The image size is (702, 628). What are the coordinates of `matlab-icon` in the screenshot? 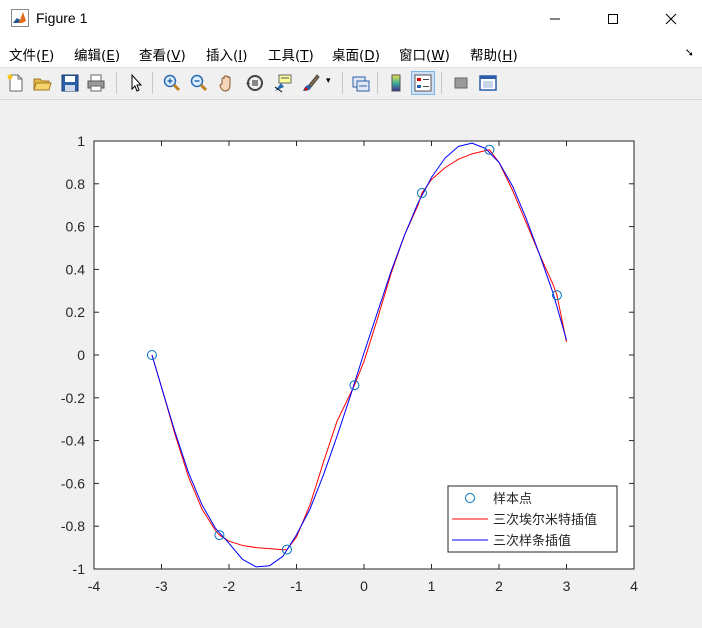 It's located at (20, 18).